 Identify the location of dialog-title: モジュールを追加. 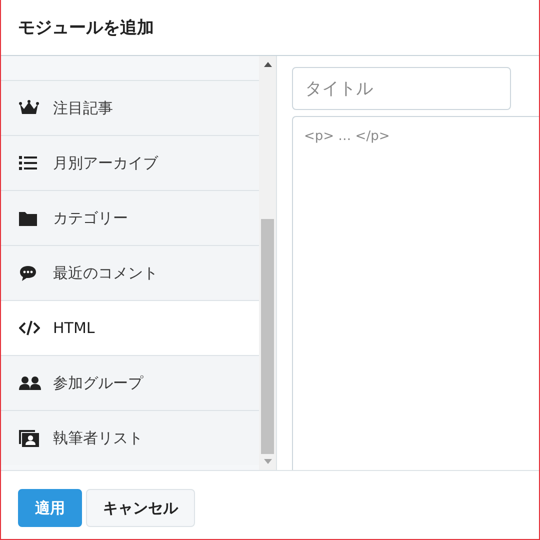
(86, 28).